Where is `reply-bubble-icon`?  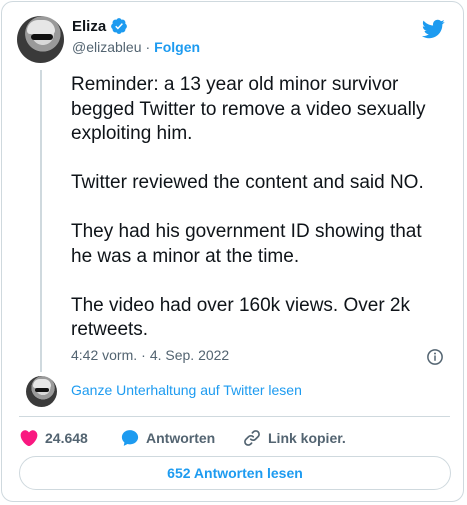
reply-bubble-icon is located at coordinates (130, 438).